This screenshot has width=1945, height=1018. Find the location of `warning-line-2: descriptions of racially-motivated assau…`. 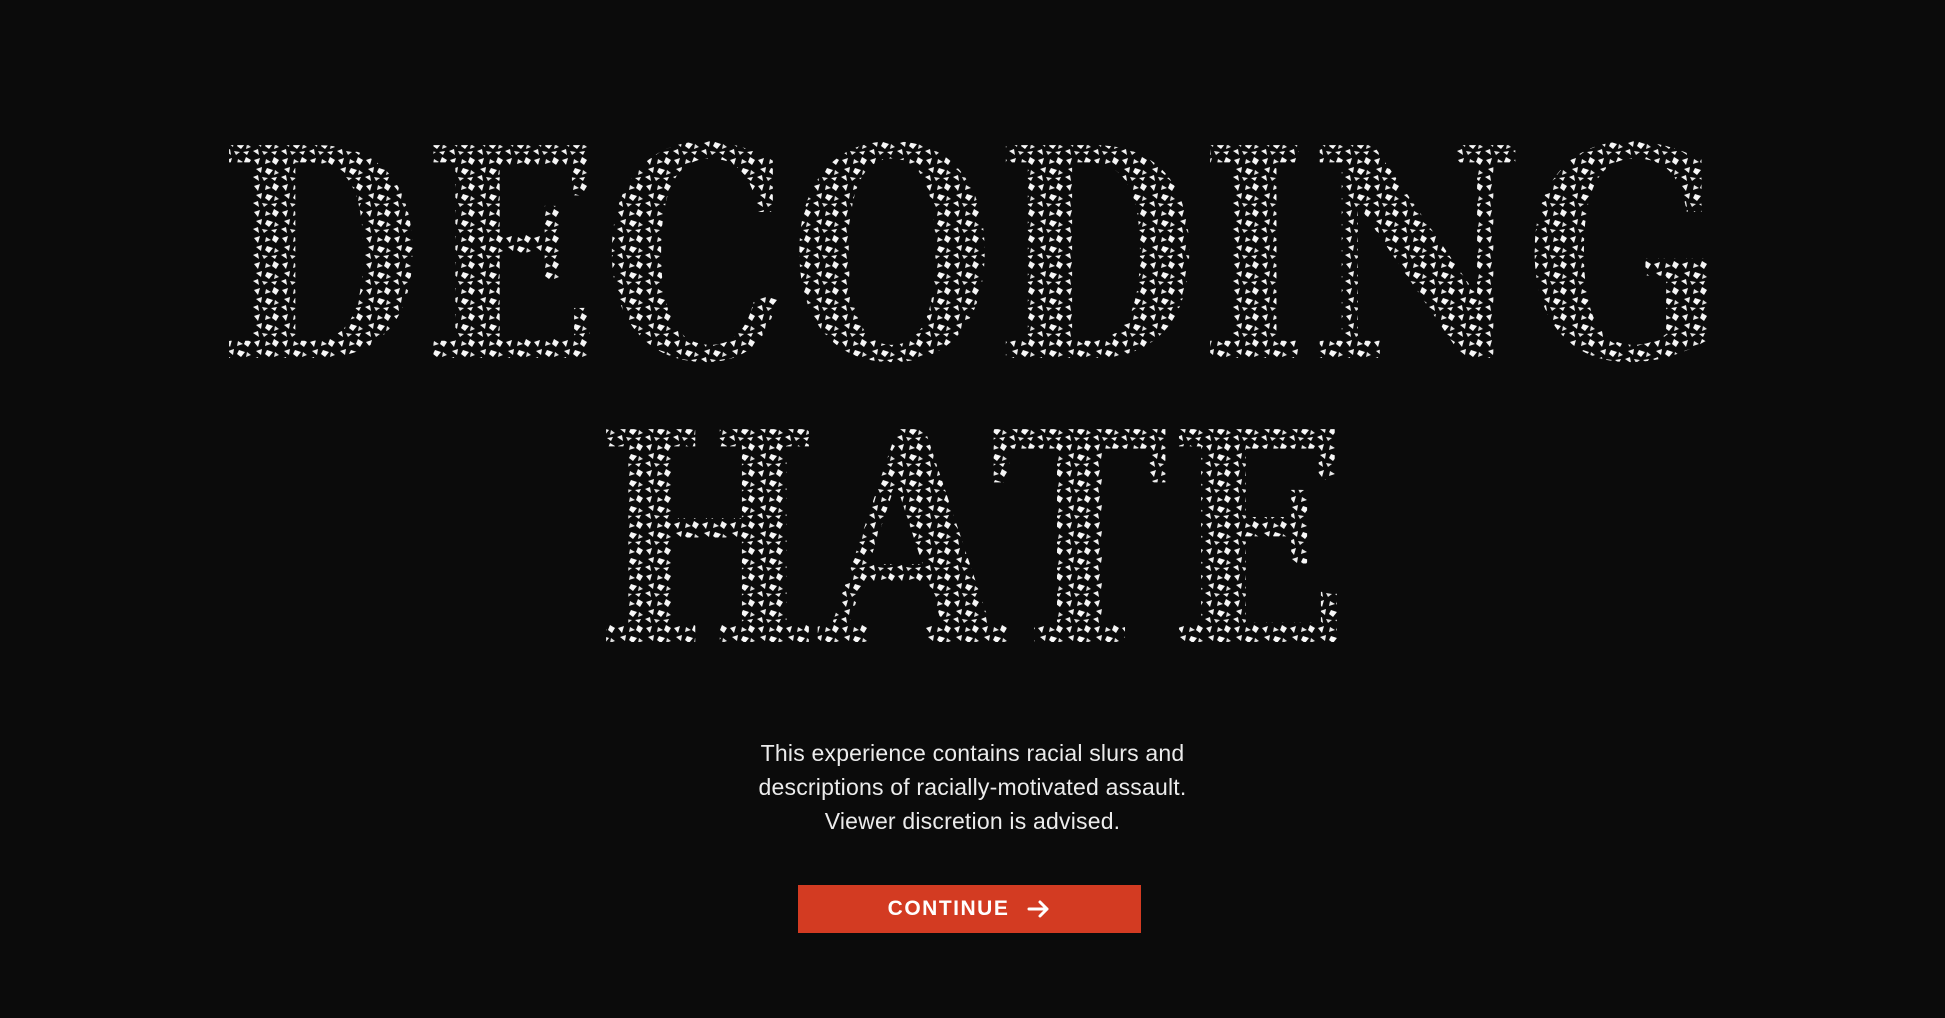

warning-line-2: descriptions of racially-motivated assau… is located at coordinates (972, 787).